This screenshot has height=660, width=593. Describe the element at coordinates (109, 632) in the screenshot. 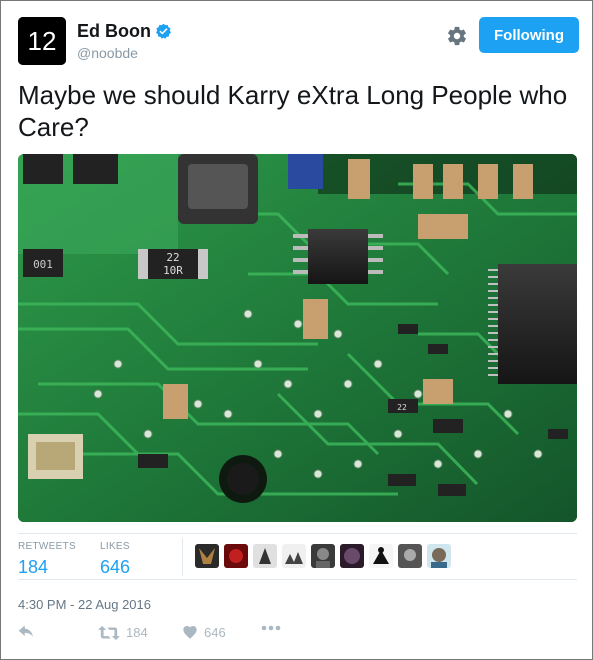

I see `retweet-icon` at that location.